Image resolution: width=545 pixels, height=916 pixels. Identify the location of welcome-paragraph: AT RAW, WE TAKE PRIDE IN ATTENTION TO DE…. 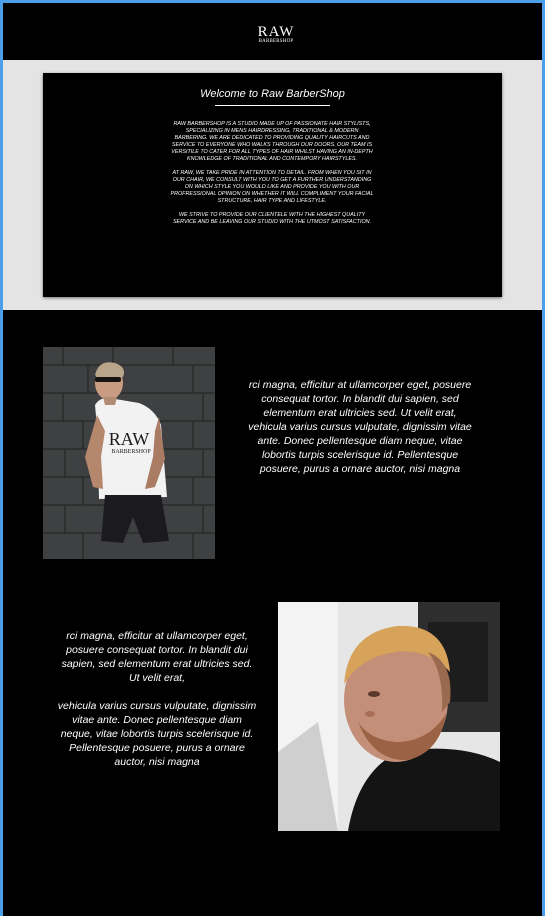
(272, 187).